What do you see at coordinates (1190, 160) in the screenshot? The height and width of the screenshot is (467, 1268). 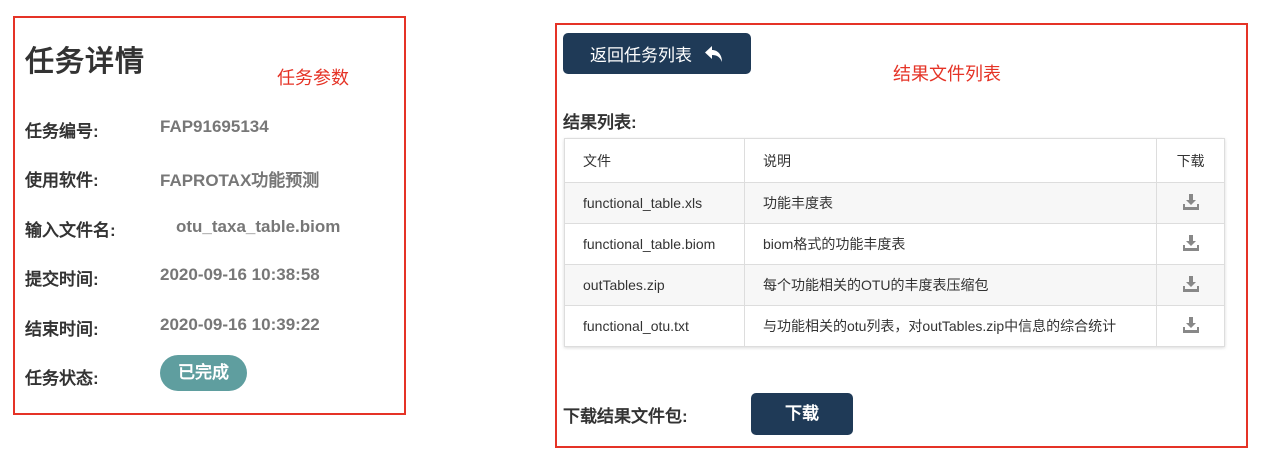 I see `column-header-download: 下载` at bounding box center [1190, 160].